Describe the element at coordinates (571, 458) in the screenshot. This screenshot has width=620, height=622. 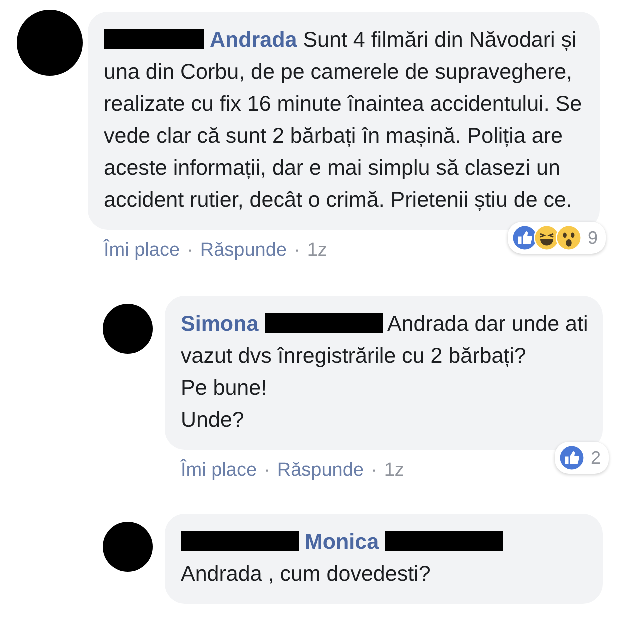
I see `thumbs-up-icon` at that location.